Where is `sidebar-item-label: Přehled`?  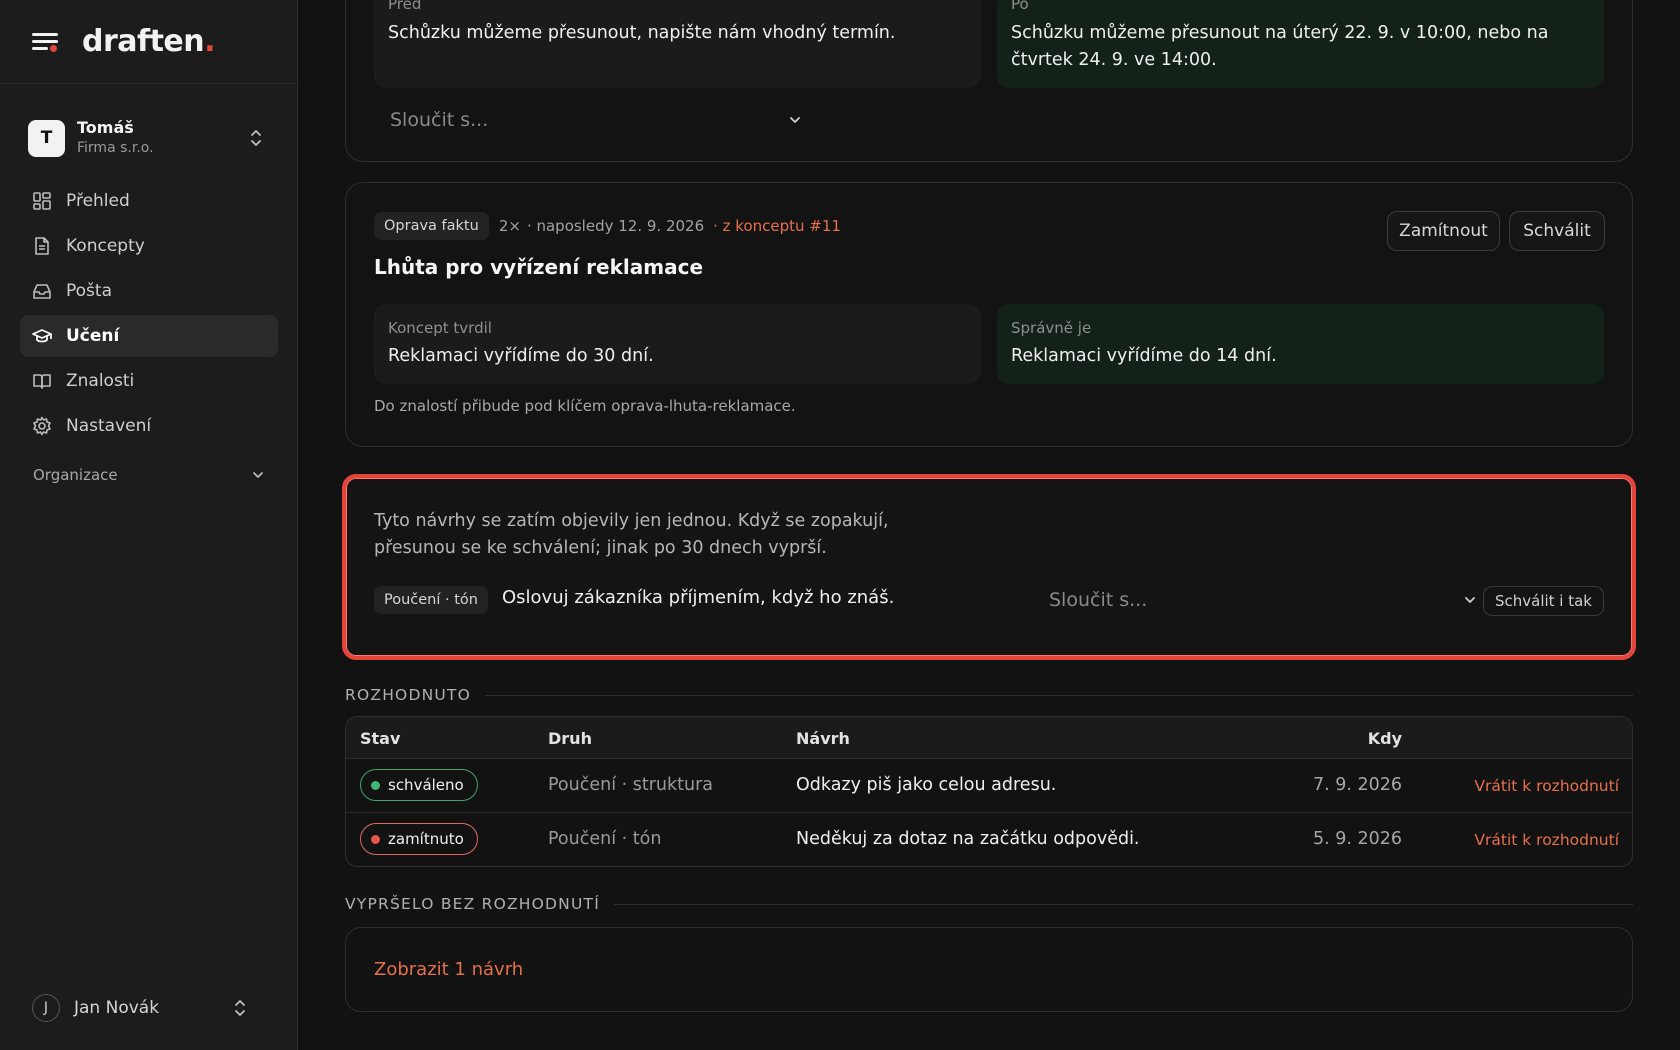
sidebar-item-label: Přehled is located at coordinates (98, 201).